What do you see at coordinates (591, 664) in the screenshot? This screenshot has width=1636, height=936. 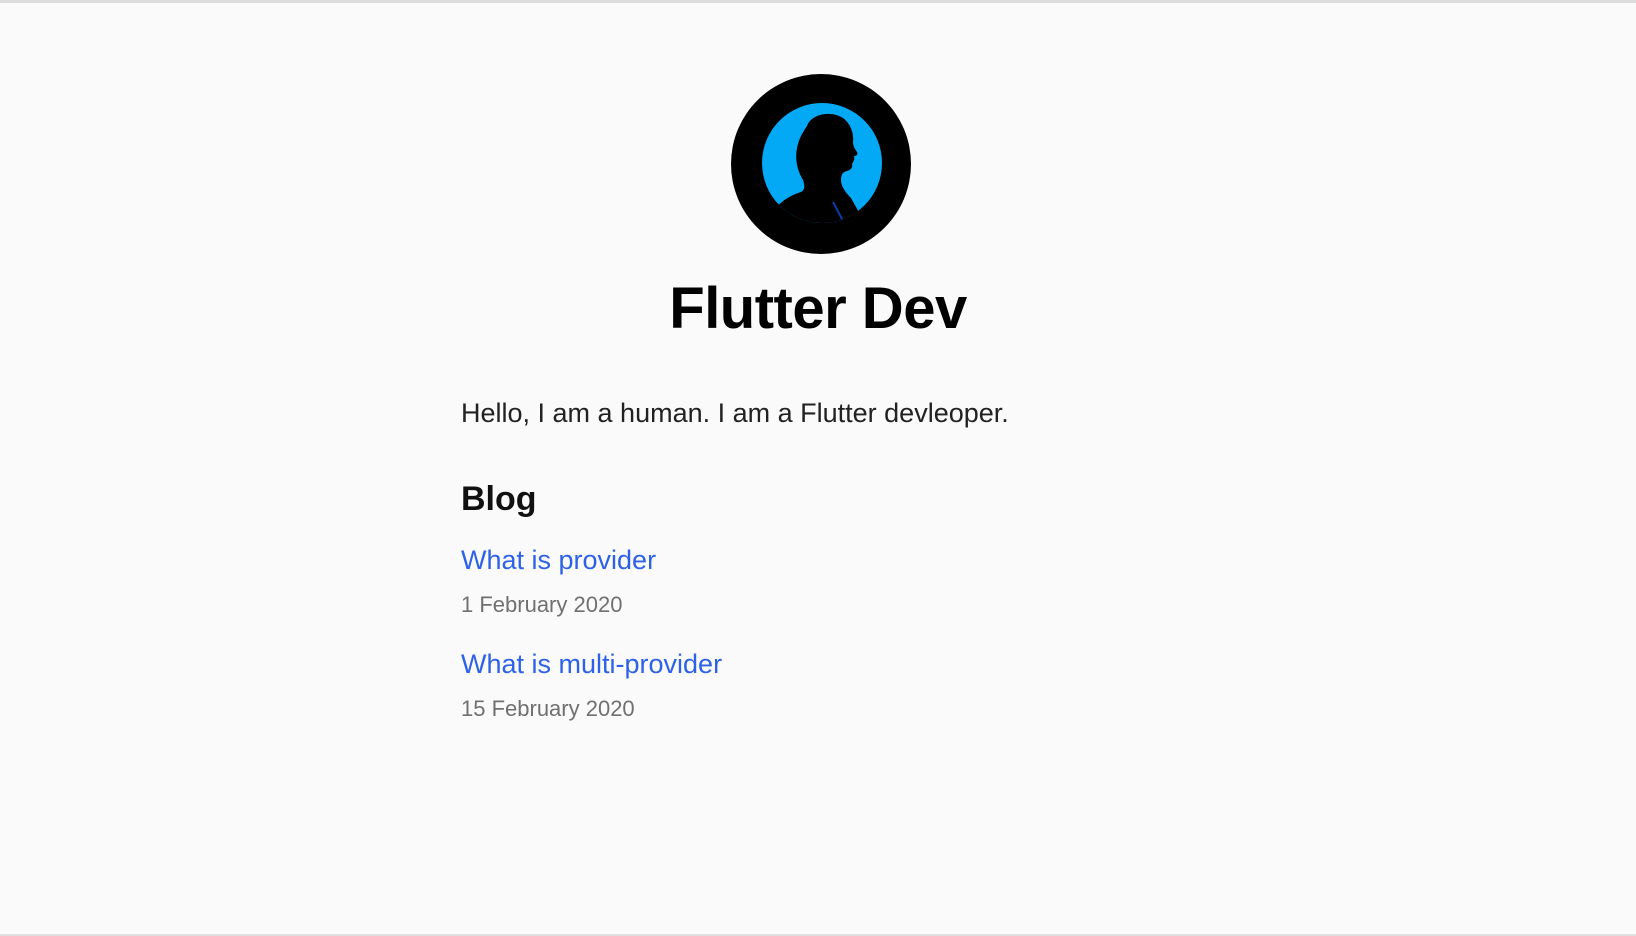 I see `blog-post-link: What is multi-provider` at bounding box center [591, 664].